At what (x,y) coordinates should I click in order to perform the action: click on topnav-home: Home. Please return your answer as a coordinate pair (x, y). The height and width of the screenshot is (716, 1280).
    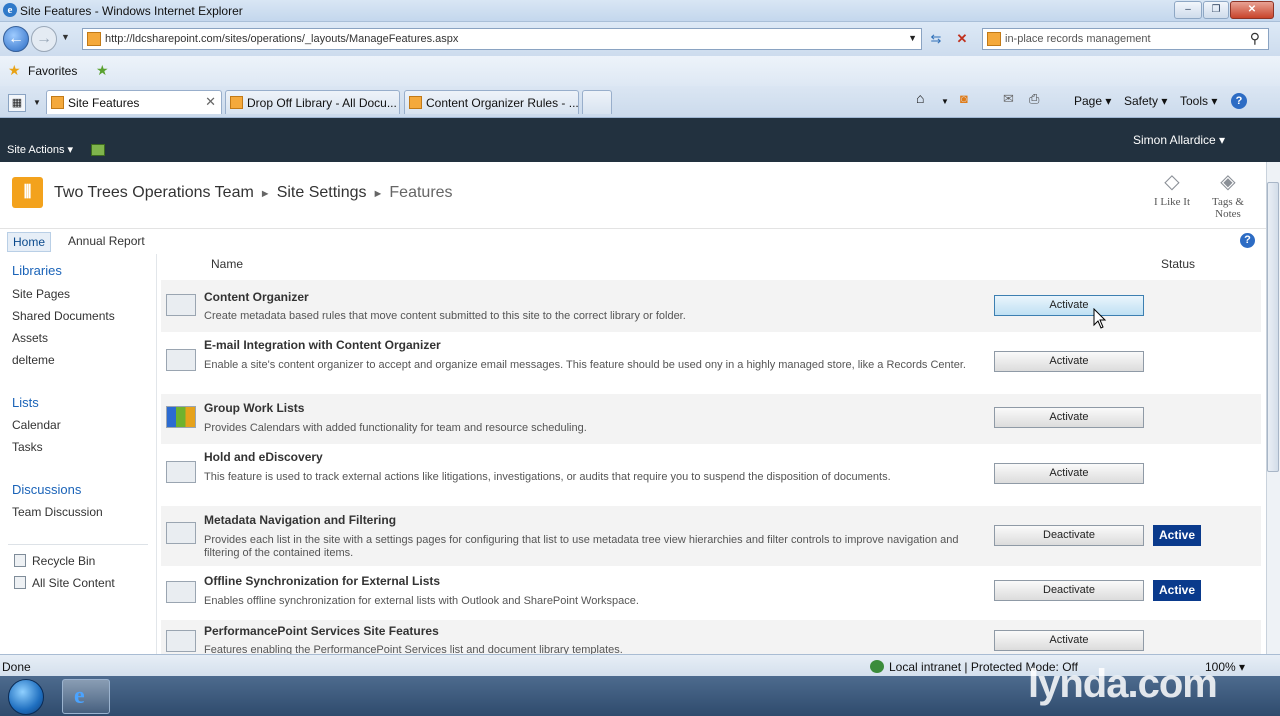
    Looking at the image, I should click on (29, 242).